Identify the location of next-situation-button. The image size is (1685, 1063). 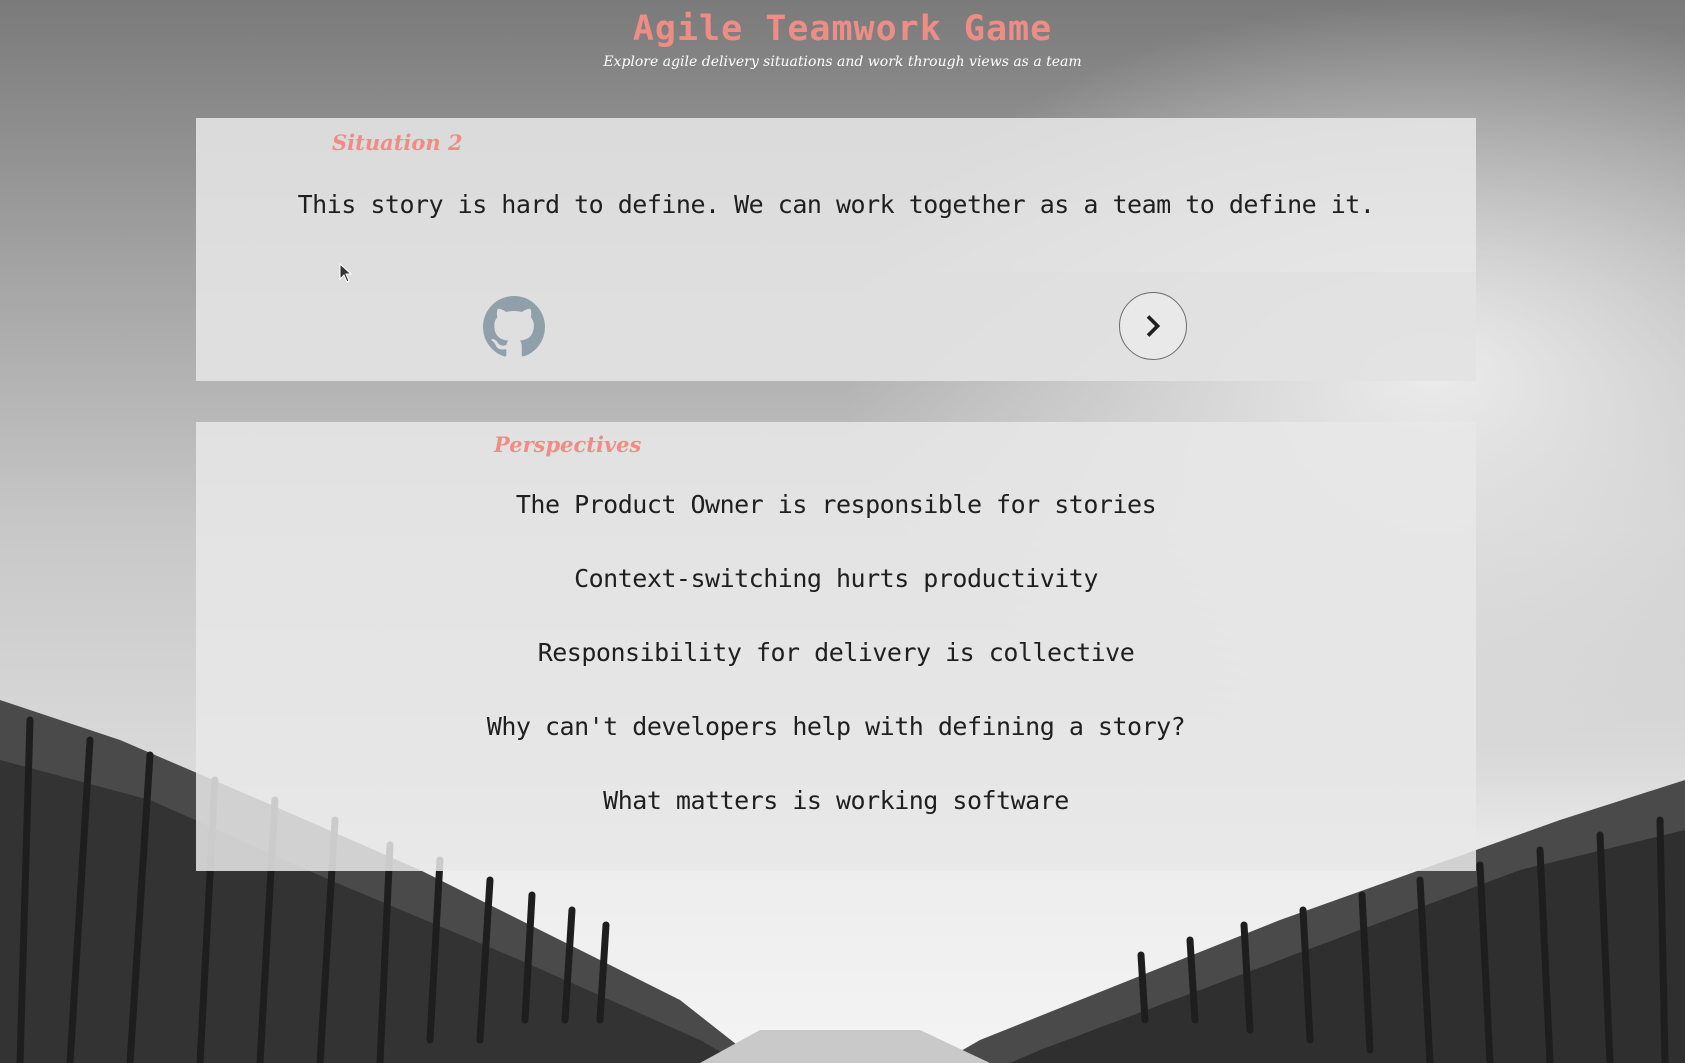
(1153, 326).